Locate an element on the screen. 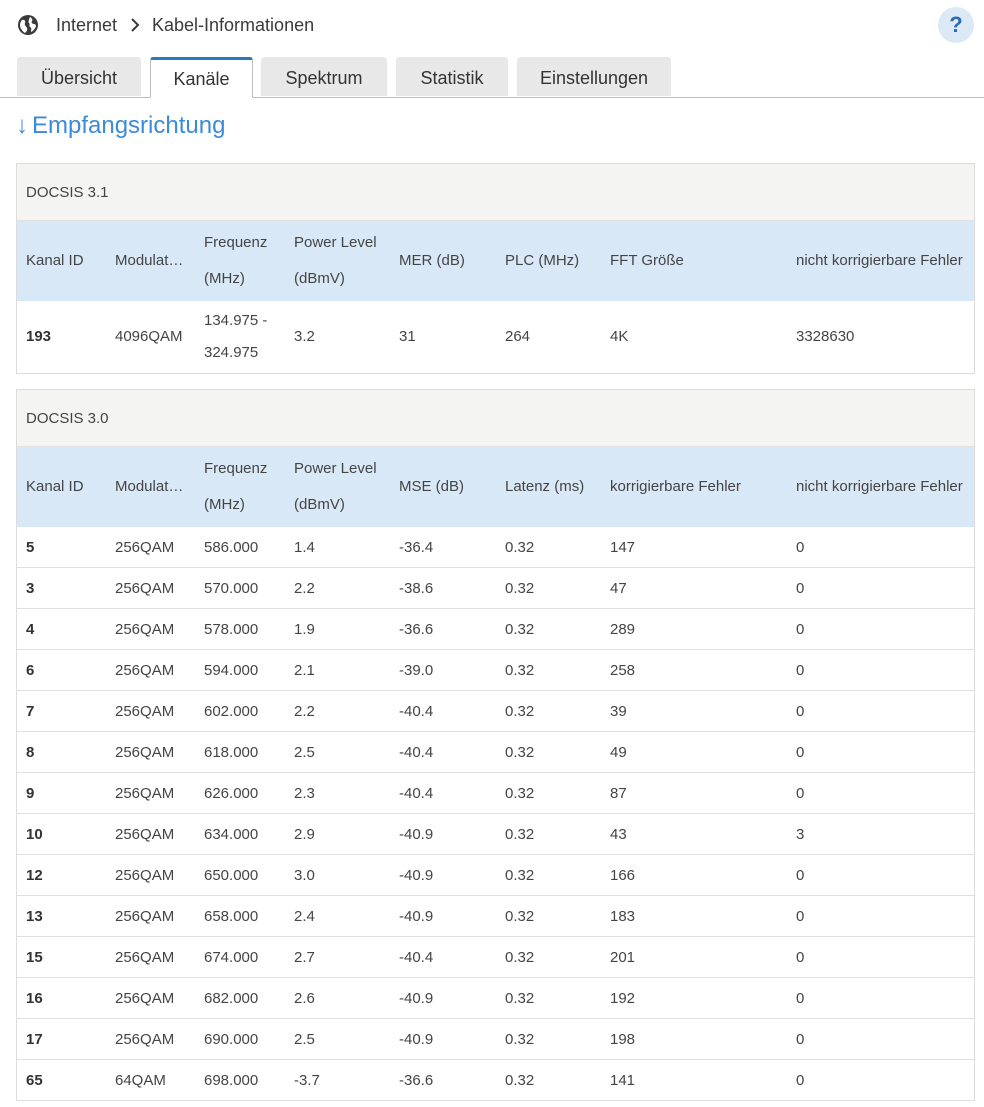 The image size is (984, 1107). col-header: MER (dB) is located at coordinates (443, 261).